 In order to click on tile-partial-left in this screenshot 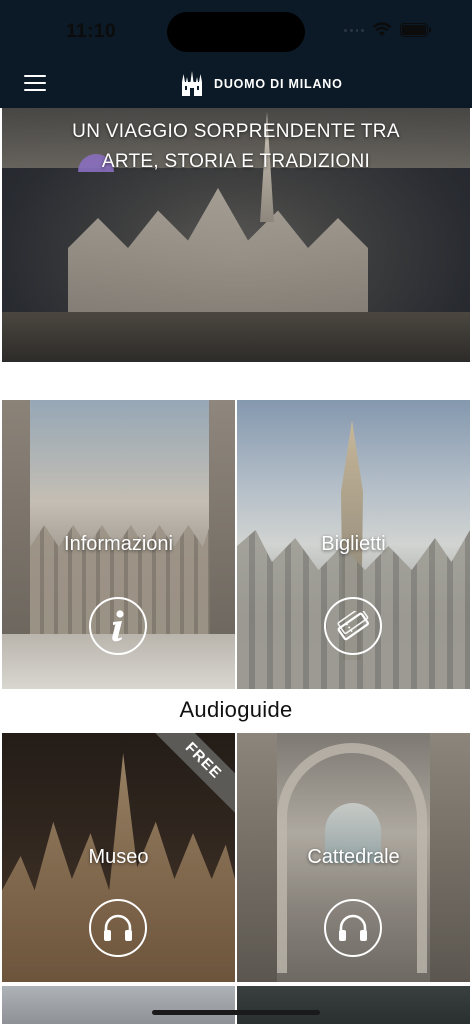, I will do `click(118, 1005)`.